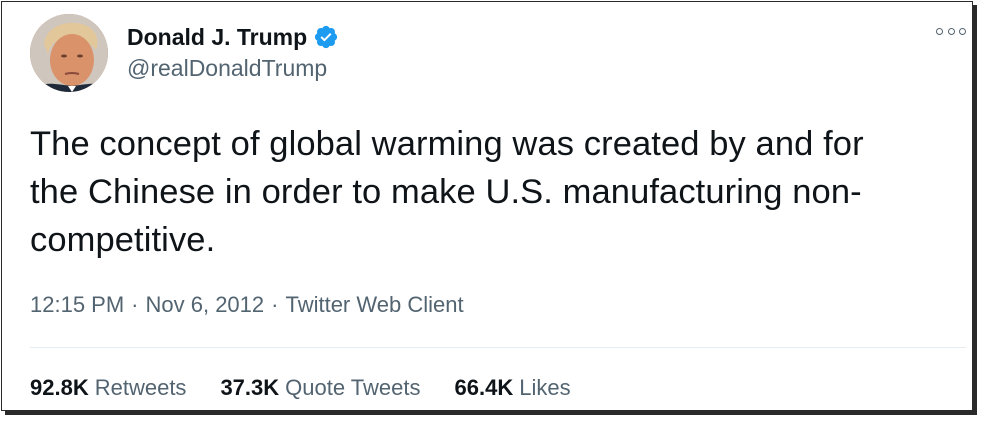 This screenshot has width=987, height=424. I want to click on likes-count: 66.4K, so click(484, 387).